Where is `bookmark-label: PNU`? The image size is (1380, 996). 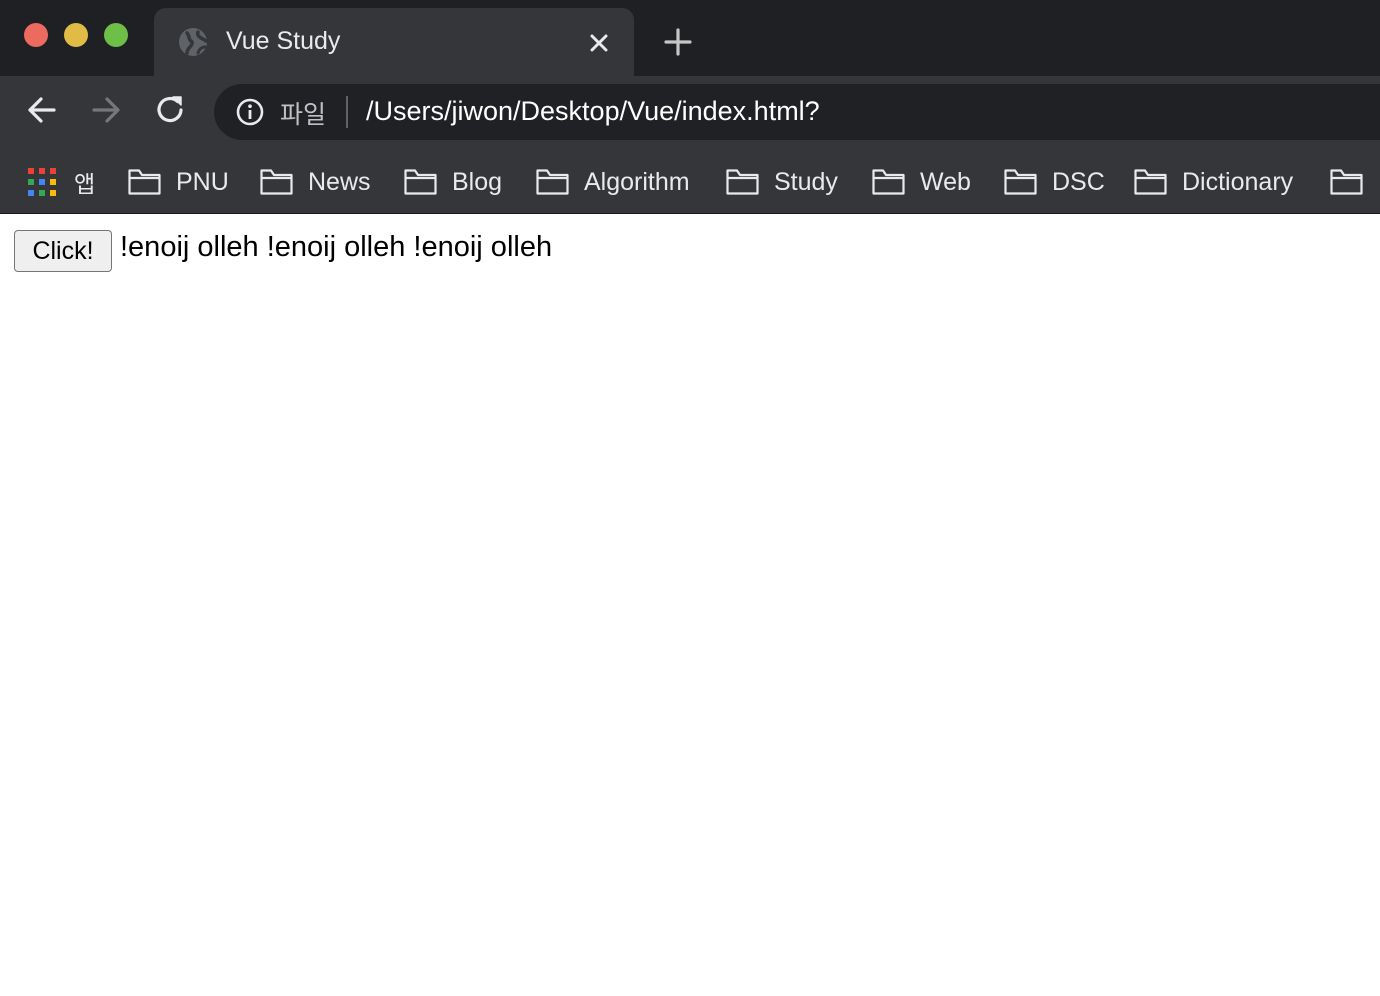 bookmark-label: PNU is located at coordinates (202, 181).